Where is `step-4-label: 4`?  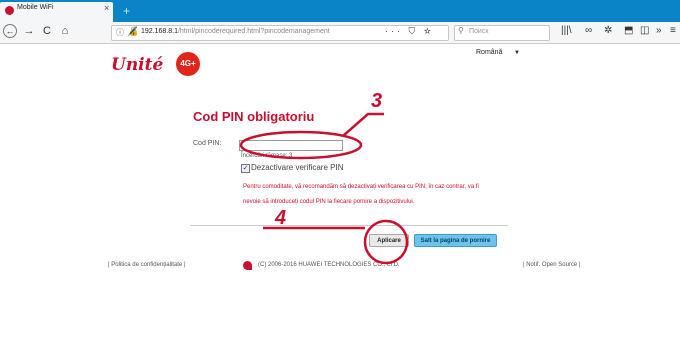 step-4-label: 4 is located at coordinates (281, 218).